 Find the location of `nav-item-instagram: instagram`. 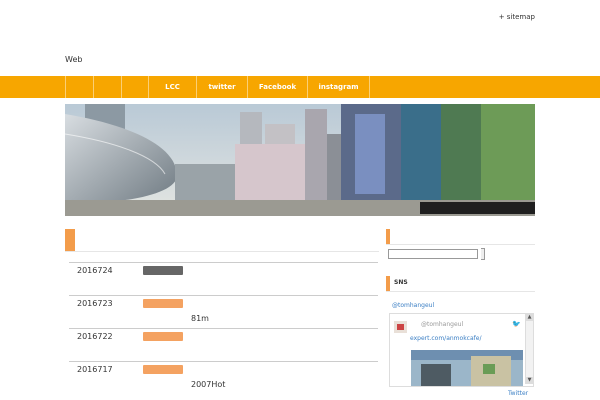

nav-item-instagram: instagram is located at coordinates (338, 87).